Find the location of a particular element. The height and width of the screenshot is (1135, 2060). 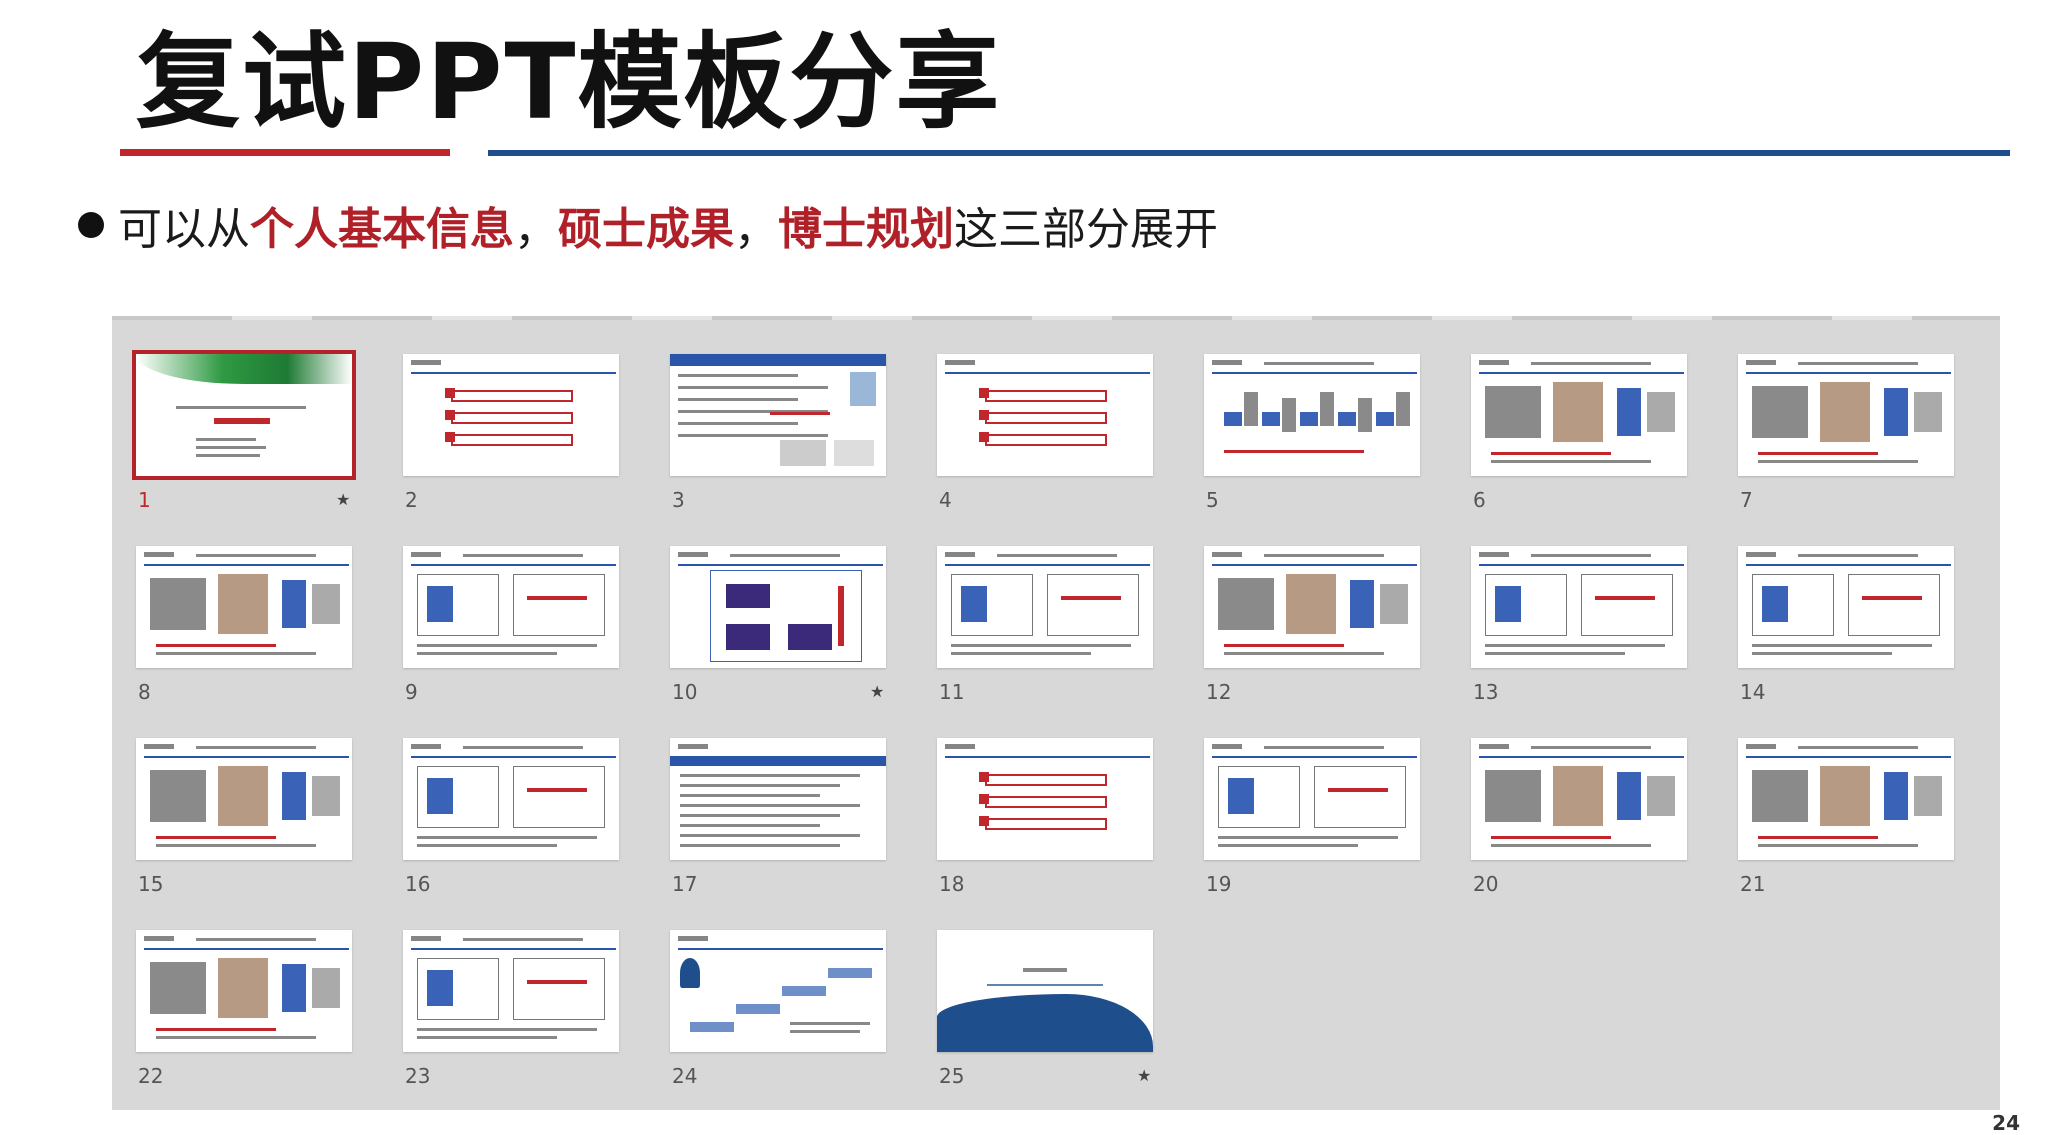

slide-number-17: 17 is located at coordinates (685, 884).